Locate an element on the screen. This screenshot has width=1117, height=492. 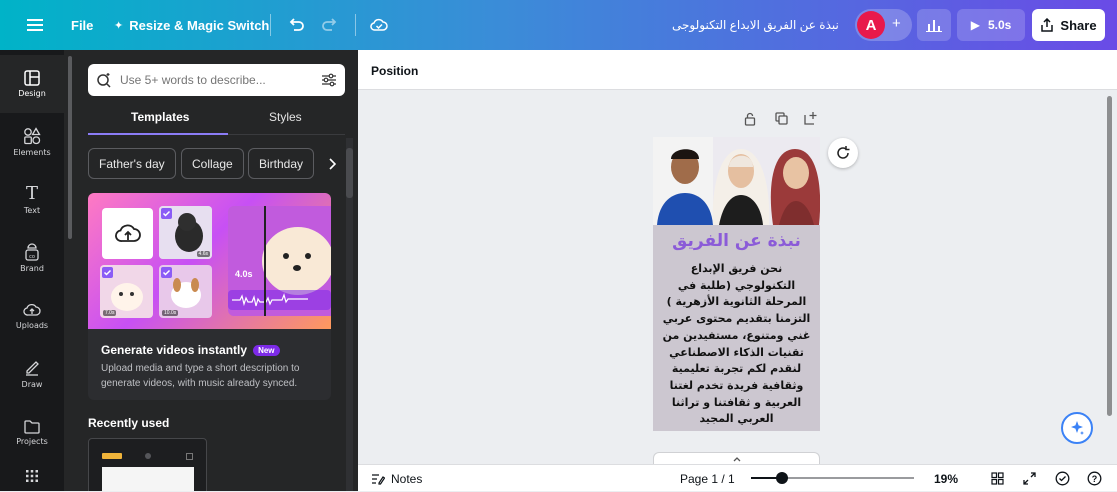
recent-design-thumbnail is located at coordinates (147, 464).